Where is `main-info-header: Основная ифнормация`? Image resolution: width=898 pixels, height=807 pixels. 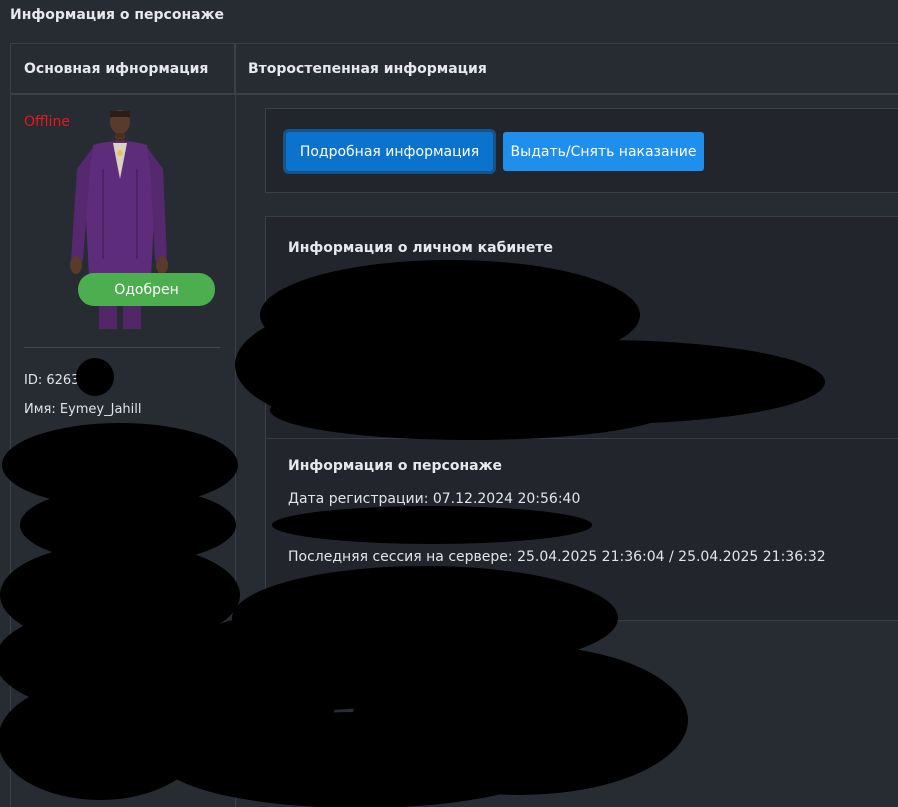
main-info-header: Основная ифнормация is located at coordinates (123, 69).